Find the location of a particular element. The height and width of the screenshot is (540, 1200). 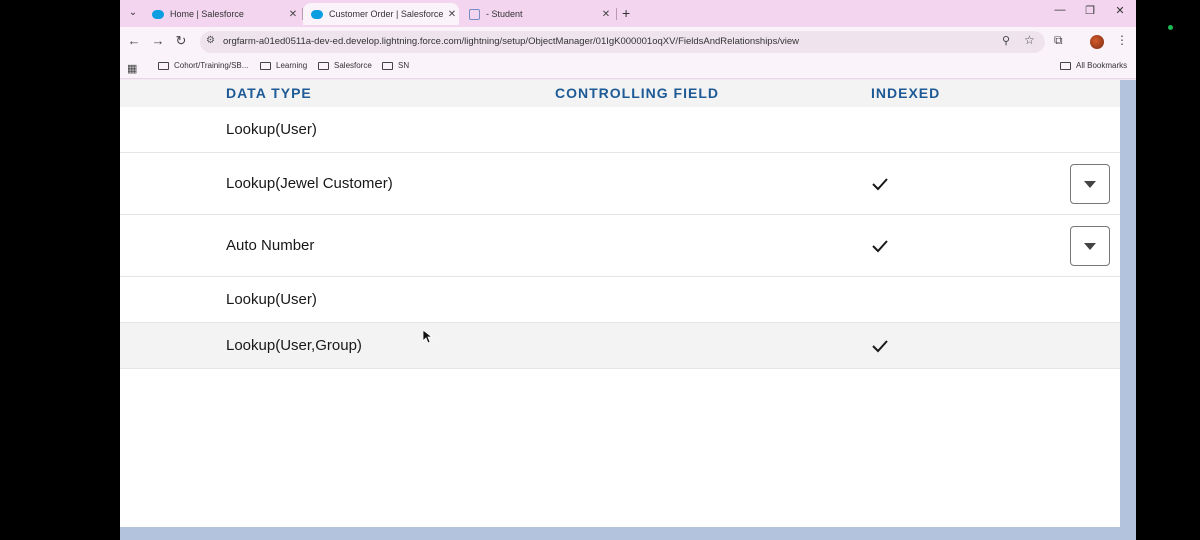

data-type-cell: Auto Number is located at coordinates (270, 245).